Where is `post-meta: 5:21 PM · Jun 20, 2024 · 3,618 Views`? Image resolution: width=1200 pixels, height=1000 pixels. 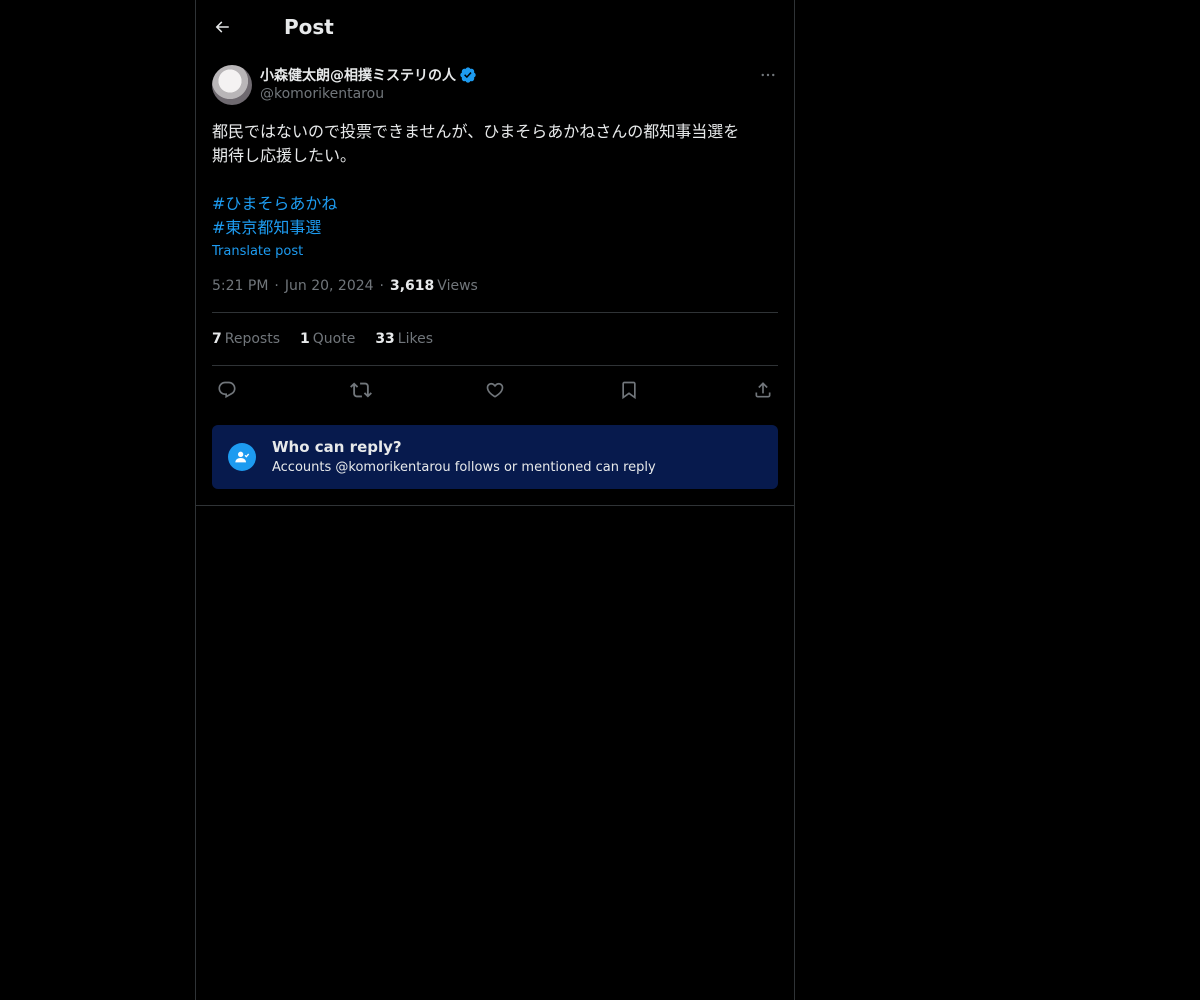 post-meta: 5:21 PM · Jun 20, 2024 · 3,618 Views is located at coordinates (495, 286).